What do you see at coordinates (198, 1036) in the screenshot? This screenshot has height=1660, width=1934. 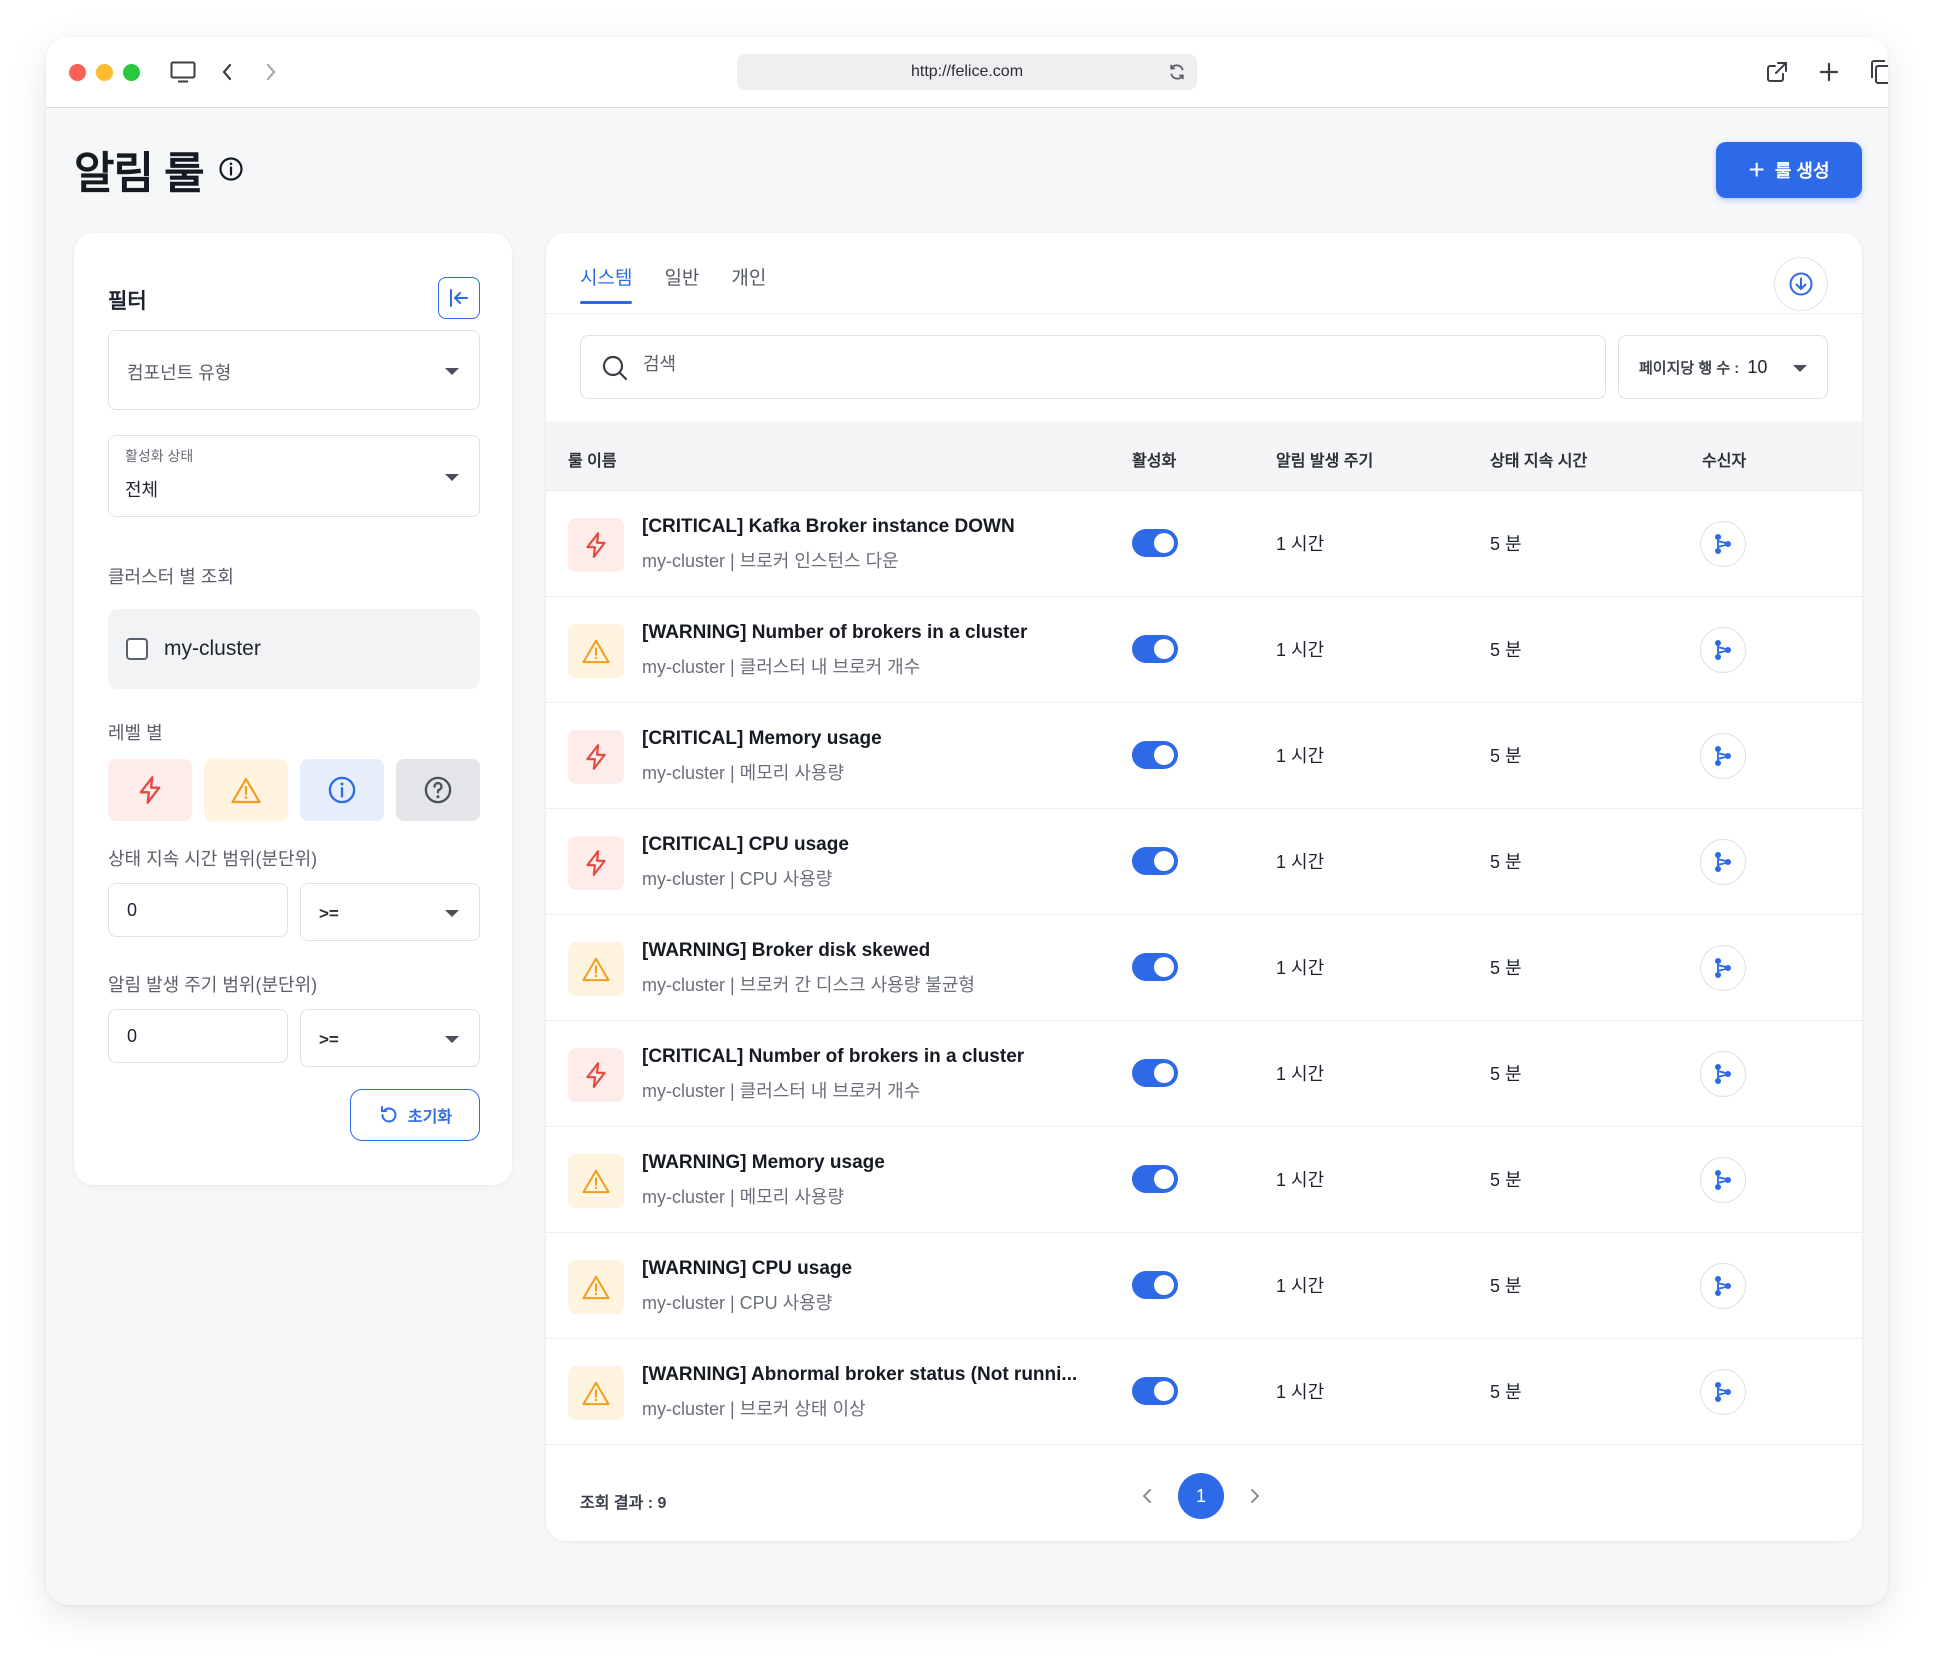 I see `interval-value-input: 0` at bounding box center [198, 1036].